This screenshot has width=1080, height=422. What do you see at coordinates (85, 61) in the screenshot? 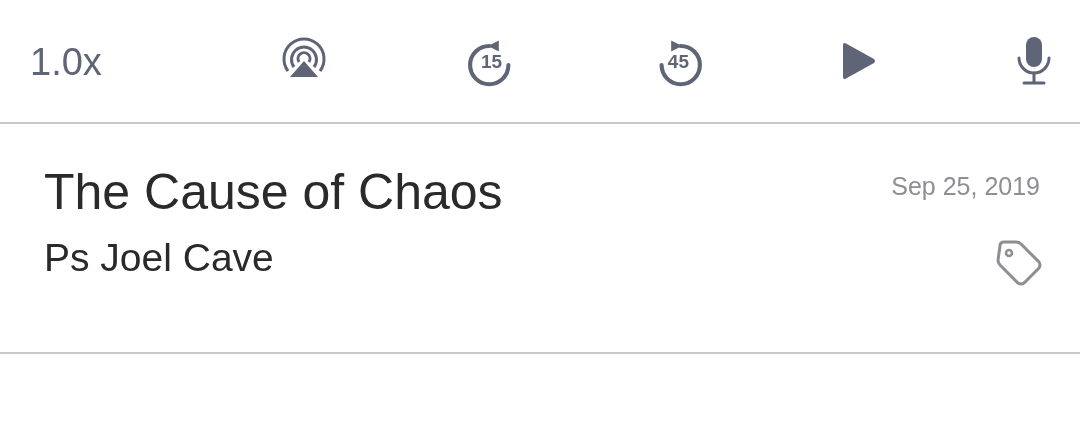
I see `speed-button: 1.0x` at bounding box center [85, 61].